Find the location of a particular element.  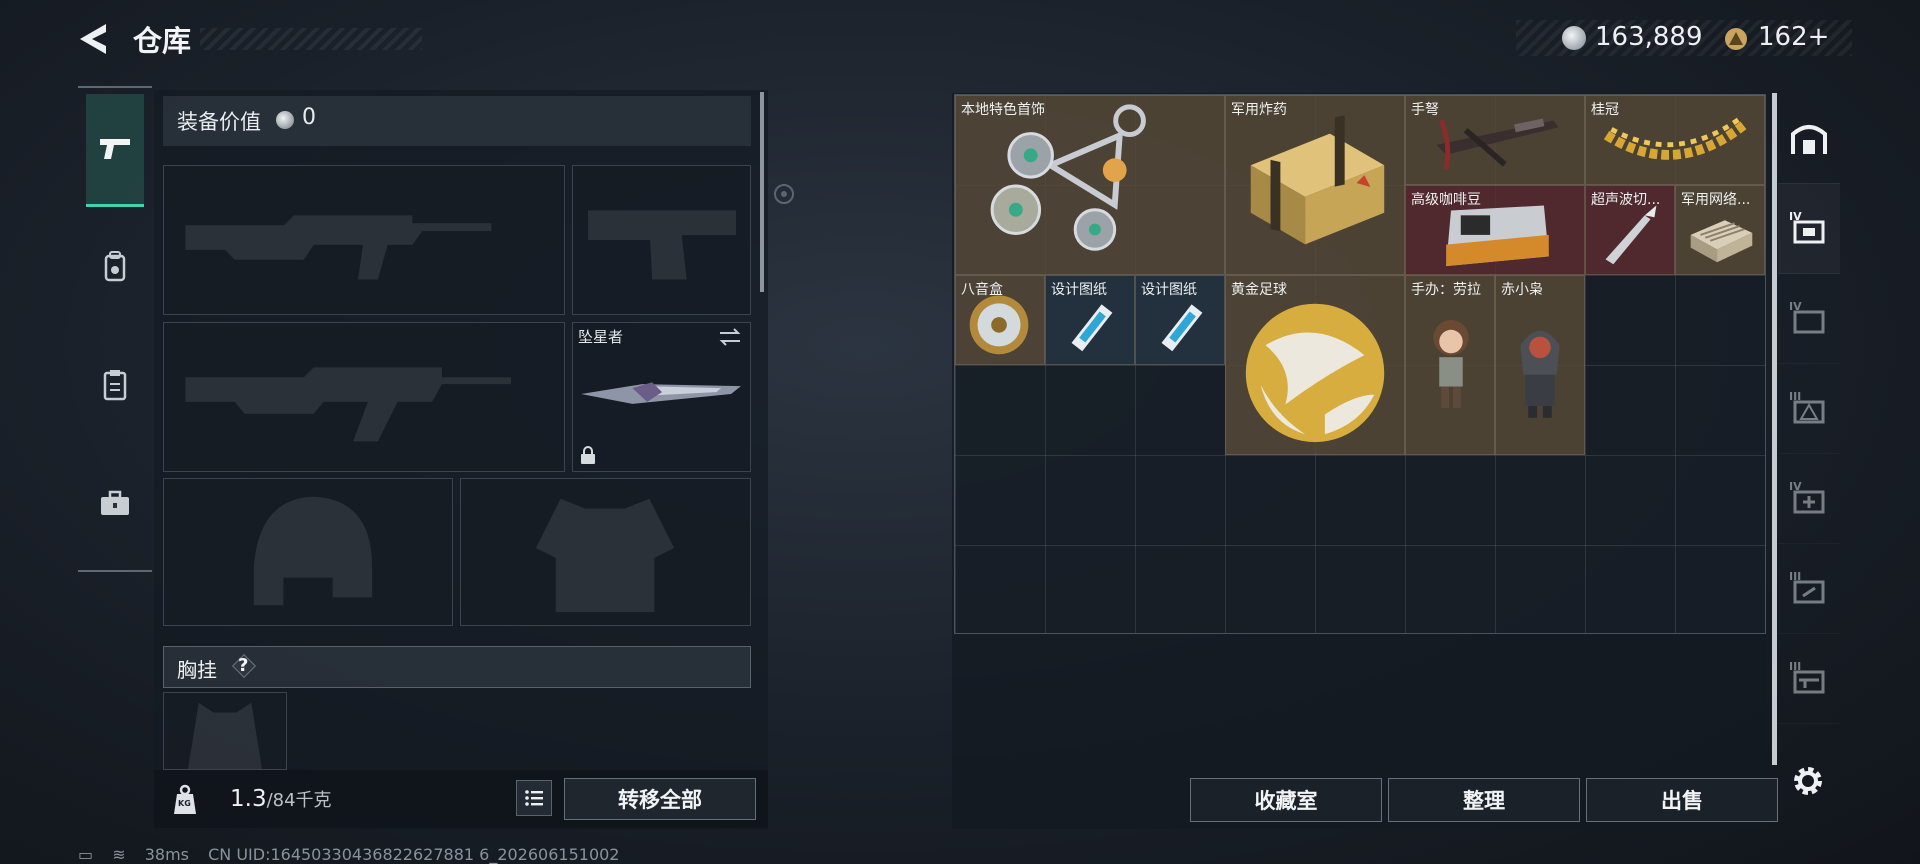

collection-room-button: 收藏室 is located at coordinates (1286, 800).